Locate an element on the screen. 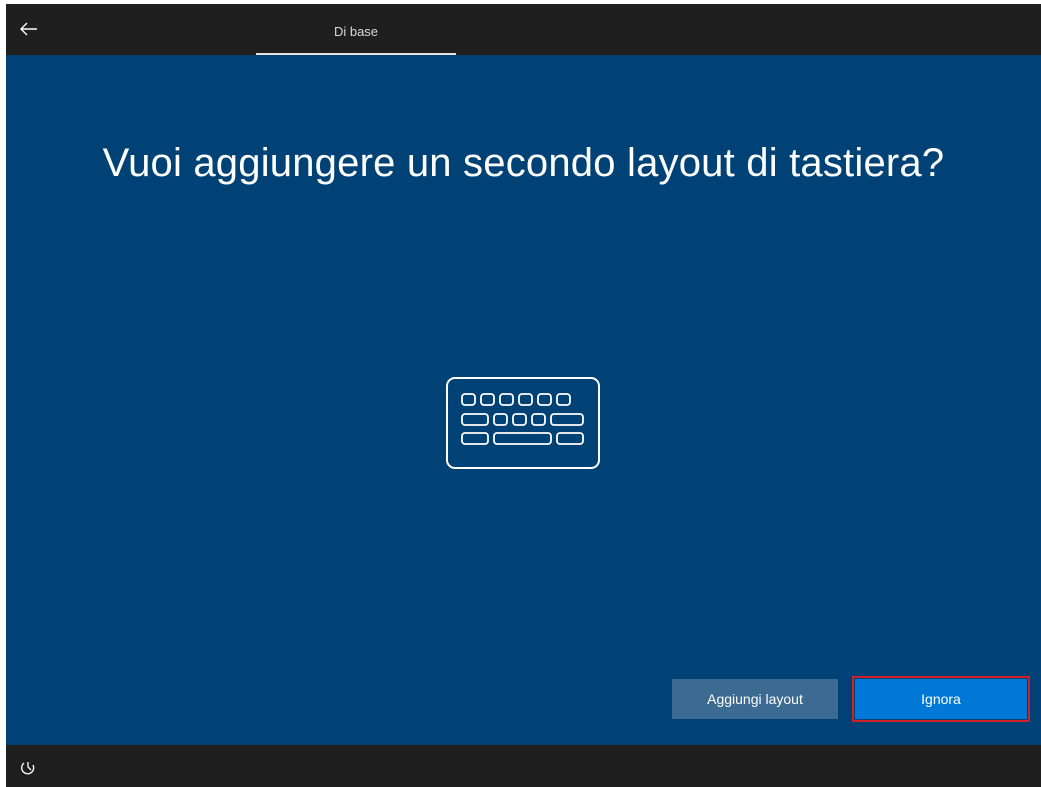 This screenshot has height=787, width=1041. bottom-bar is located at coordinates (523, 766).